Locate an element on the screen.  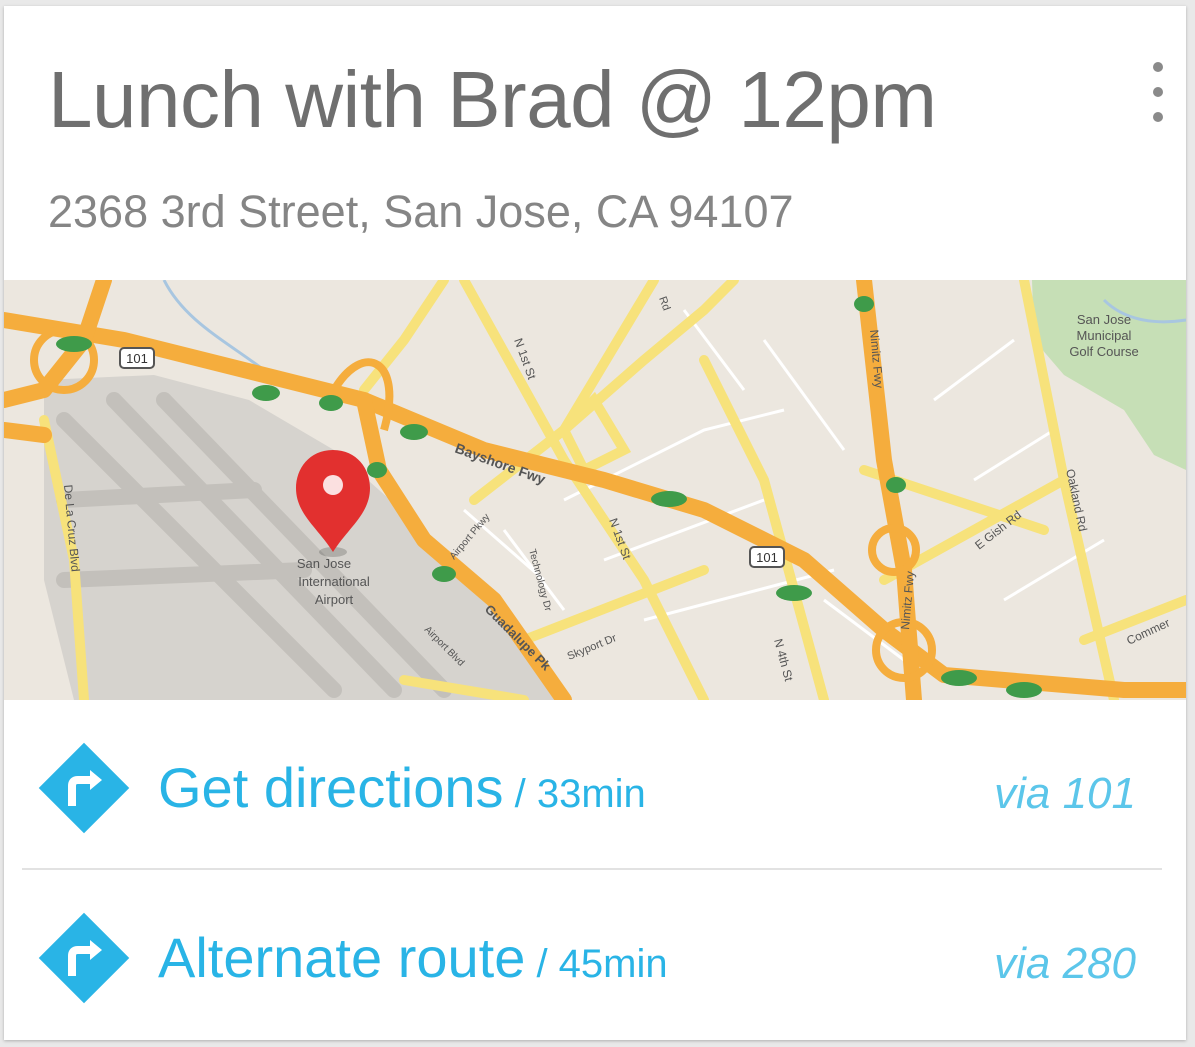
shield-101b: 101 is located at coordinates (767, 557).